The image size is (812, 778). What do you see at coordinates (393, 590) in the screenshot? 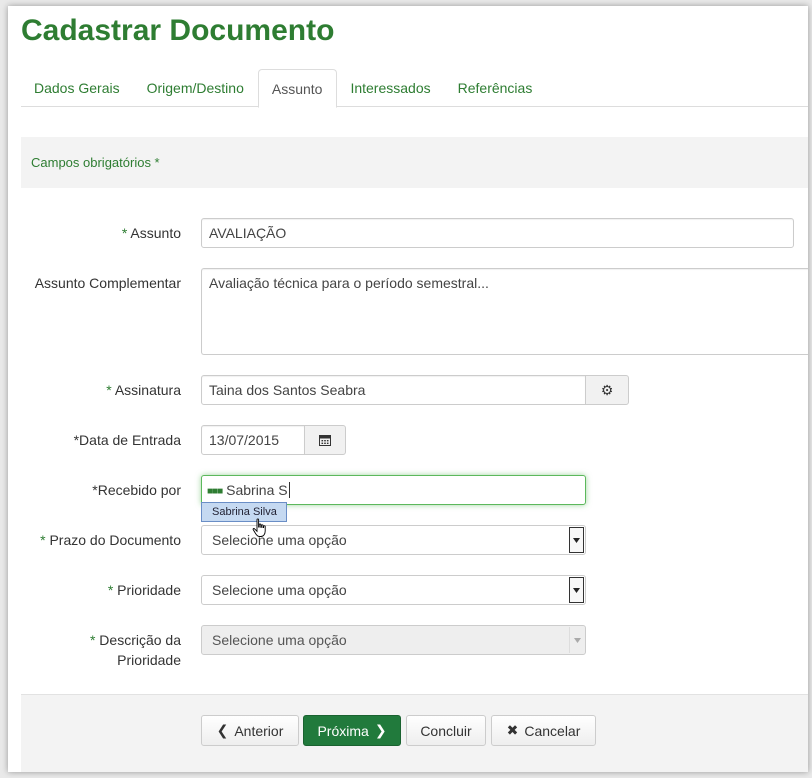
I see `prioridade-select: Selecione uma opção` at bounding box center [393, 590].